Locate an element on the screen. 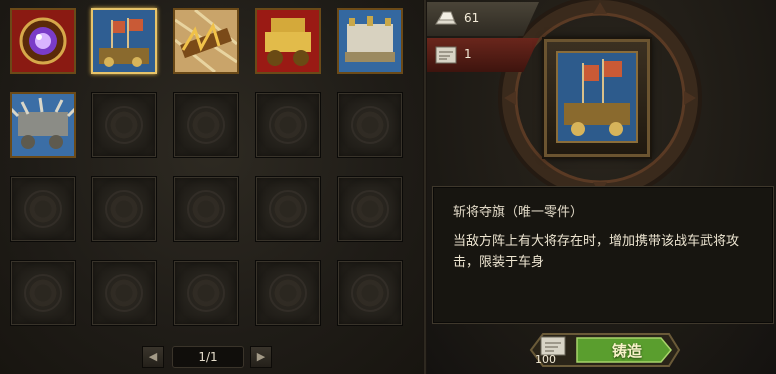 The height and width of the screenshot is (374, 776). prev-page-button: ◀ is located at coordinates (153, 357).